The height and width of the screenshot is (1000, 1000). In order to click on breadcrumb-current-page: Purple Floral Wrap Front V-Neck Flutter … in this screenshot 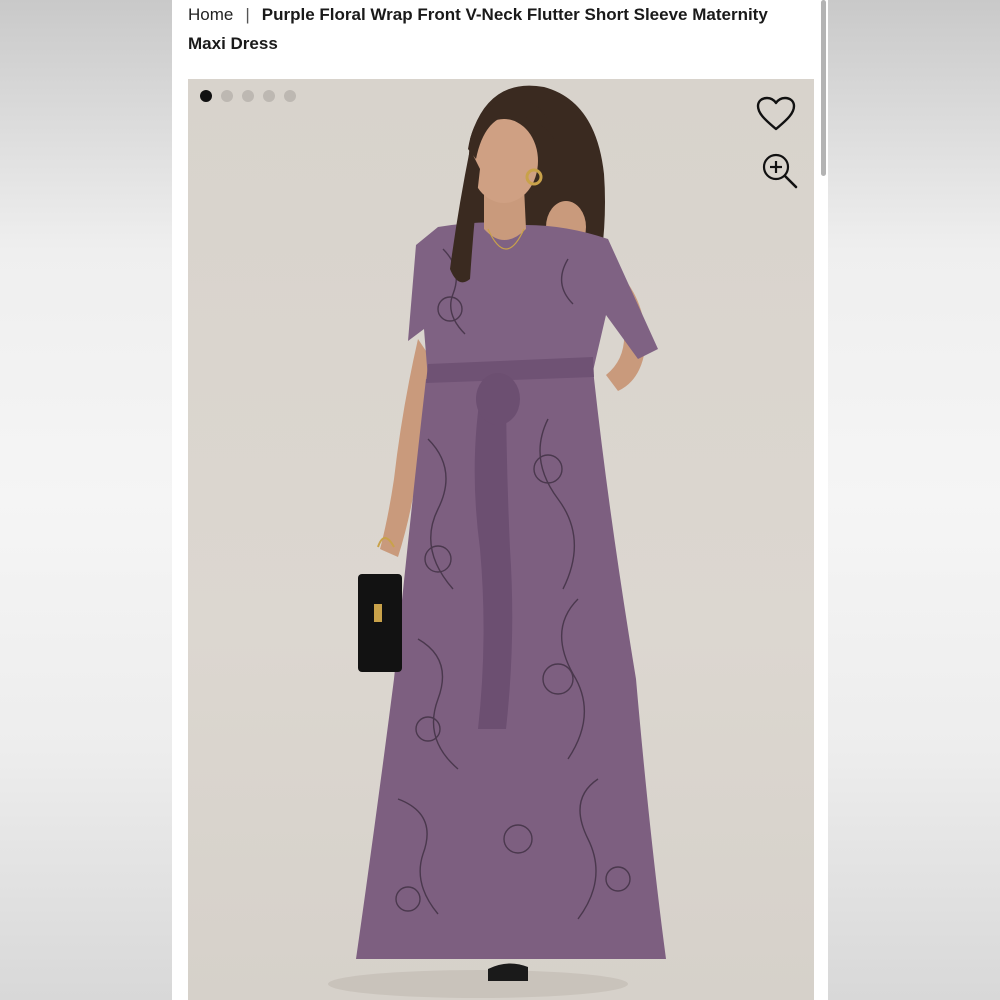, I will do `click(478, 29)`.